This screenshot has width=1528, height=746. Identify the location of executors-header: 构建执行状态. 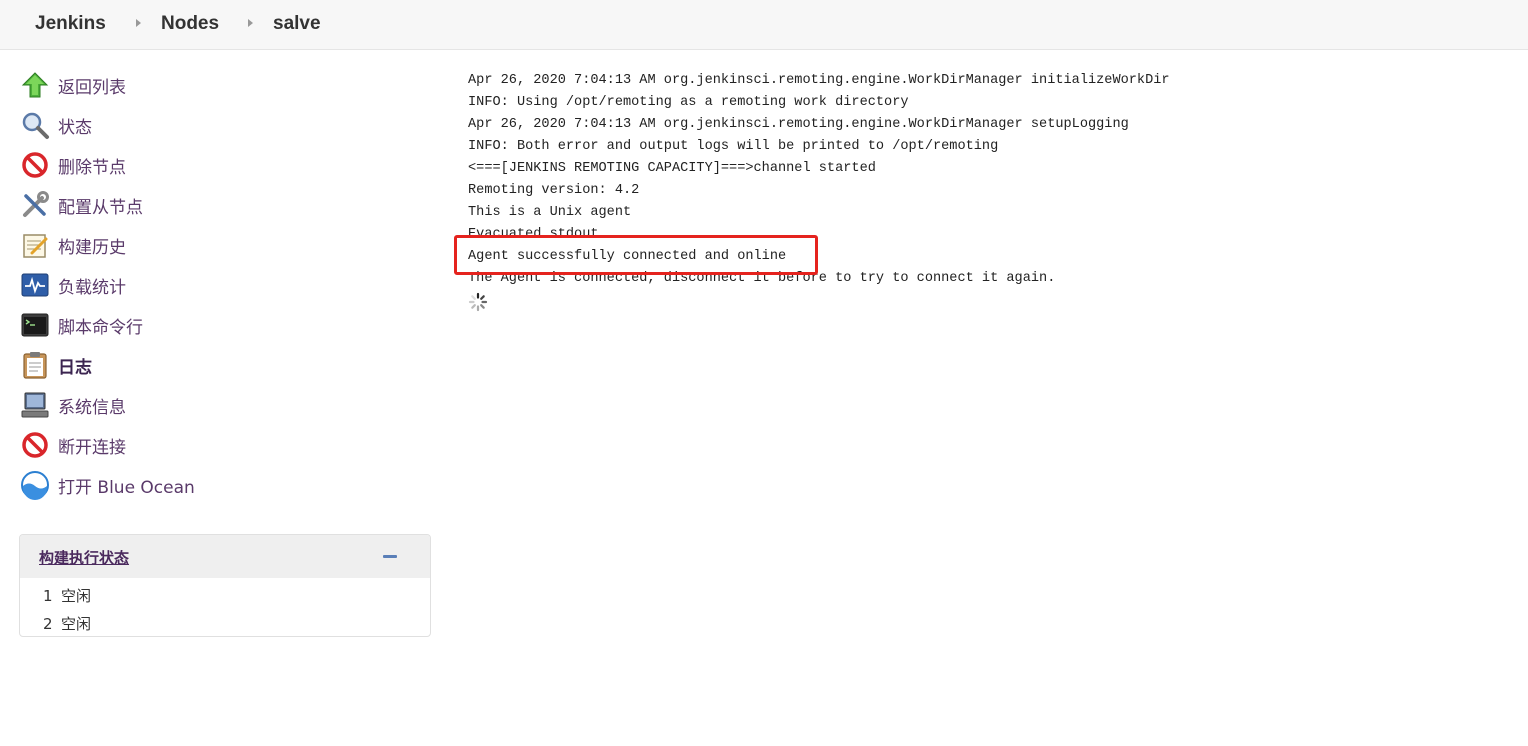
(225, 556).